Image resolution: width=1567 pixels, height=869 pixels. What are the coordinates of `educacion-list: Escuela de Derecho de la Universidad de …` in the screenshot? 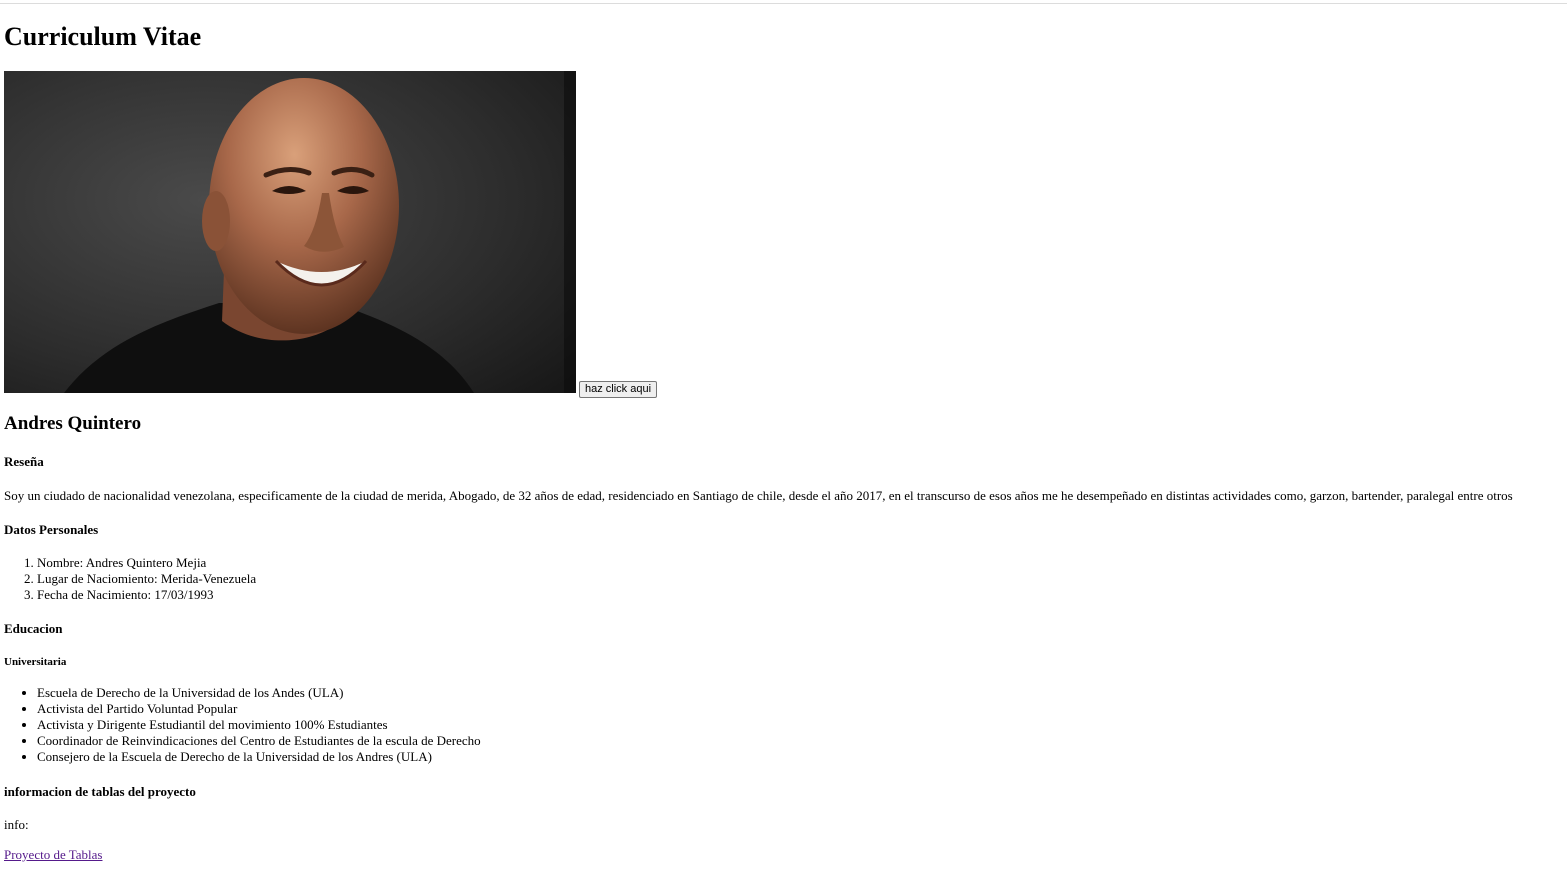 It's located at (242, 725).